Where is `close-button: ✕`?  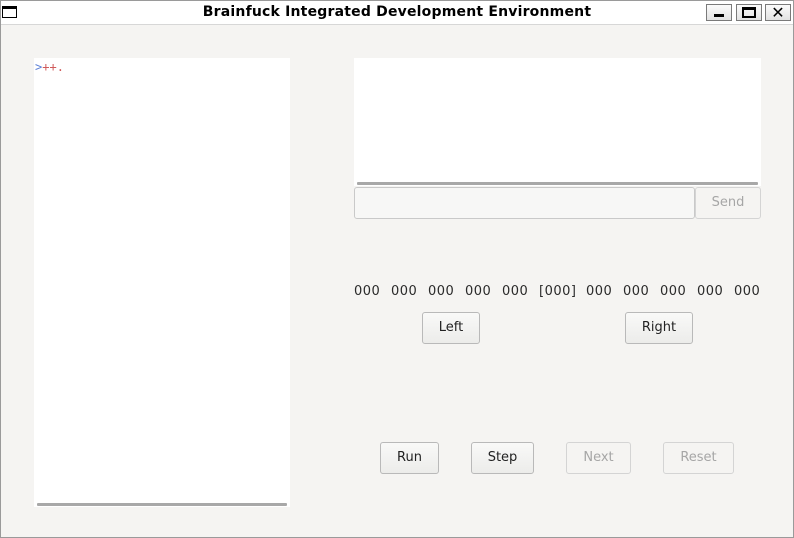 close-button: ✕ is located at coordinates (778, 12).